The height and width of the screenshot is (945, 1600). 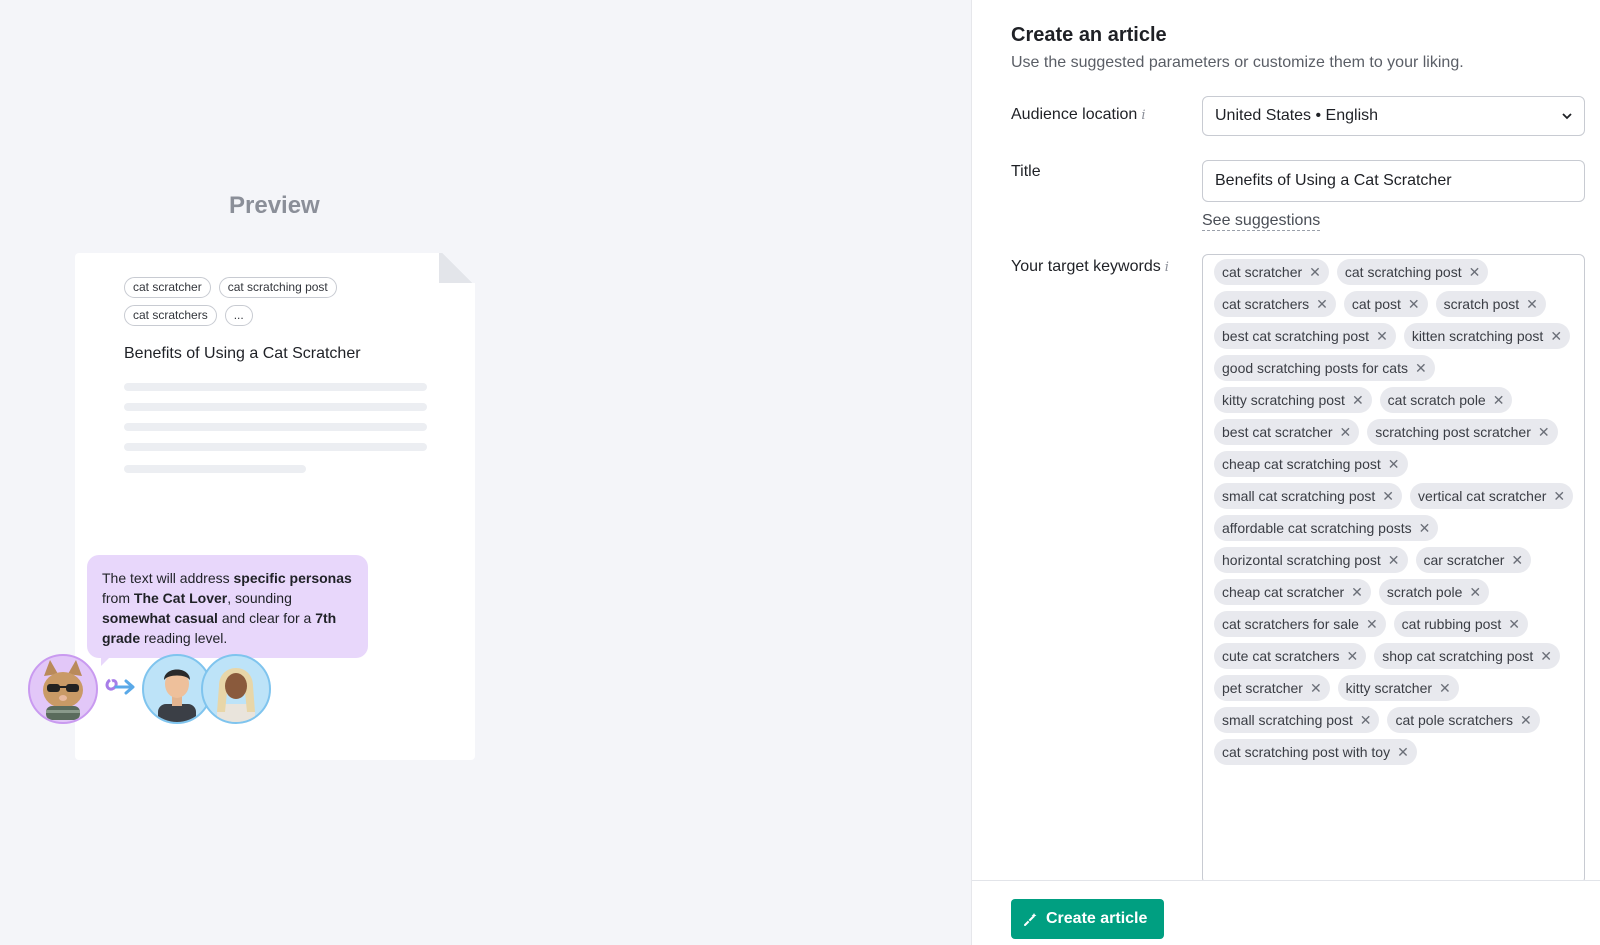 What do you see at coordinates (1308, 496) in the screenshot?
I see `keyword-chip: small cat scratching post ✕` at bounding box center [1308, 496].